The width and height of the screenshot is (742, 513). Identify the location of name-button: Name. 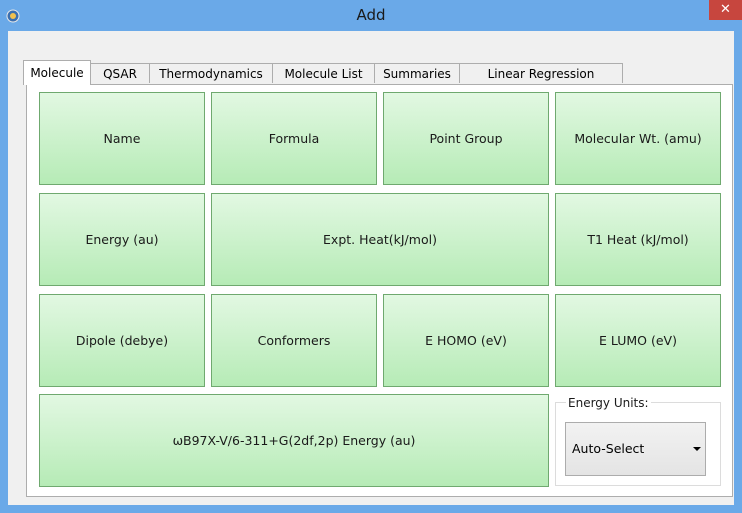
(122, 138).